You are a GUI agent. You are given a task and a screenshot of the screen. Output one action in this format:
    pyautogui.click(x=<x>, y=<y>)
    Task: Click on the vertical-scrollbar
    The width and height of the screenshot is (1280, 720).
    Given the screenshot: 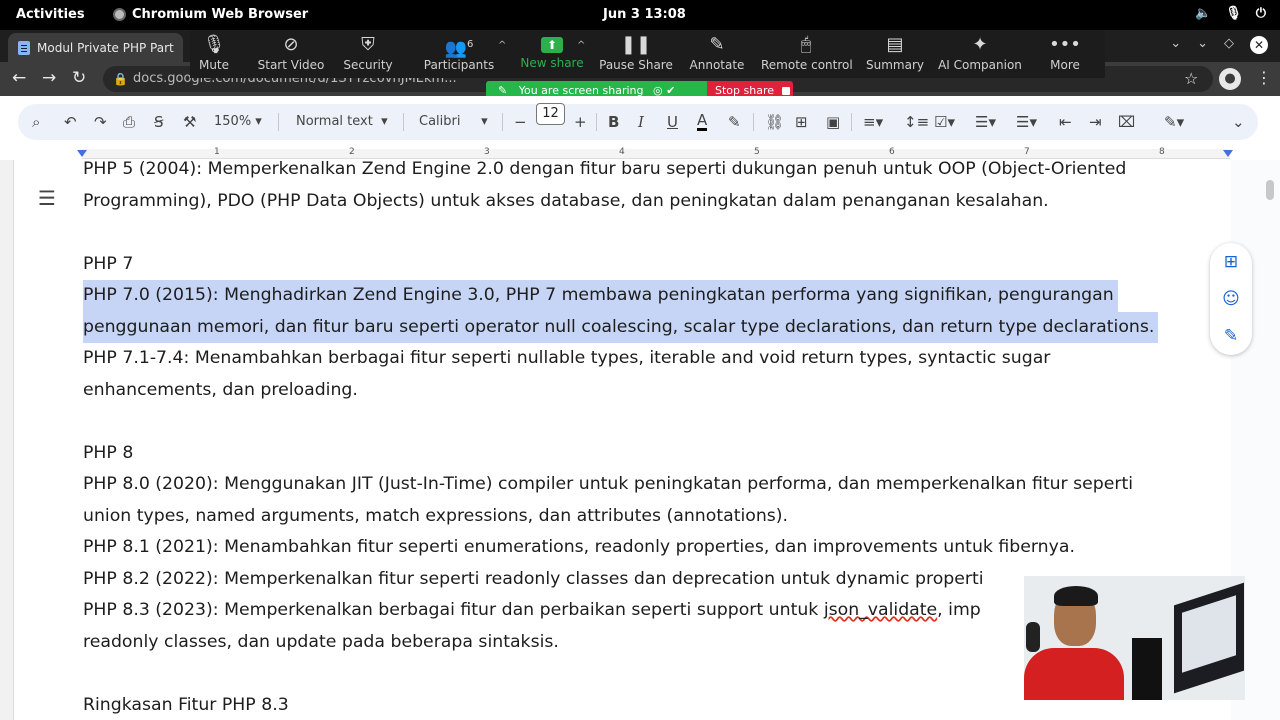 What is the action you would take?
    pyautogui.click(x=1270, y=190)
    